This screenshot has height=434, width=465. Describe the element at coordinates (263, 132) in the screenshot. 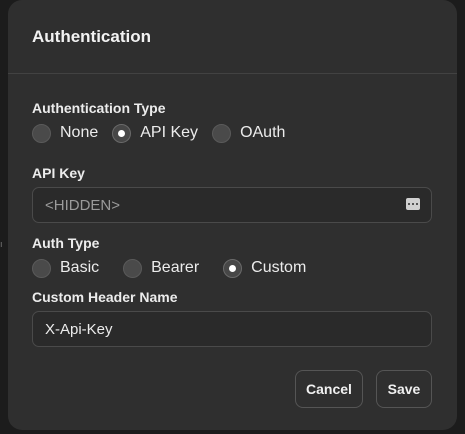

I see `auth-type-oauth-label: OAuth` at that location.